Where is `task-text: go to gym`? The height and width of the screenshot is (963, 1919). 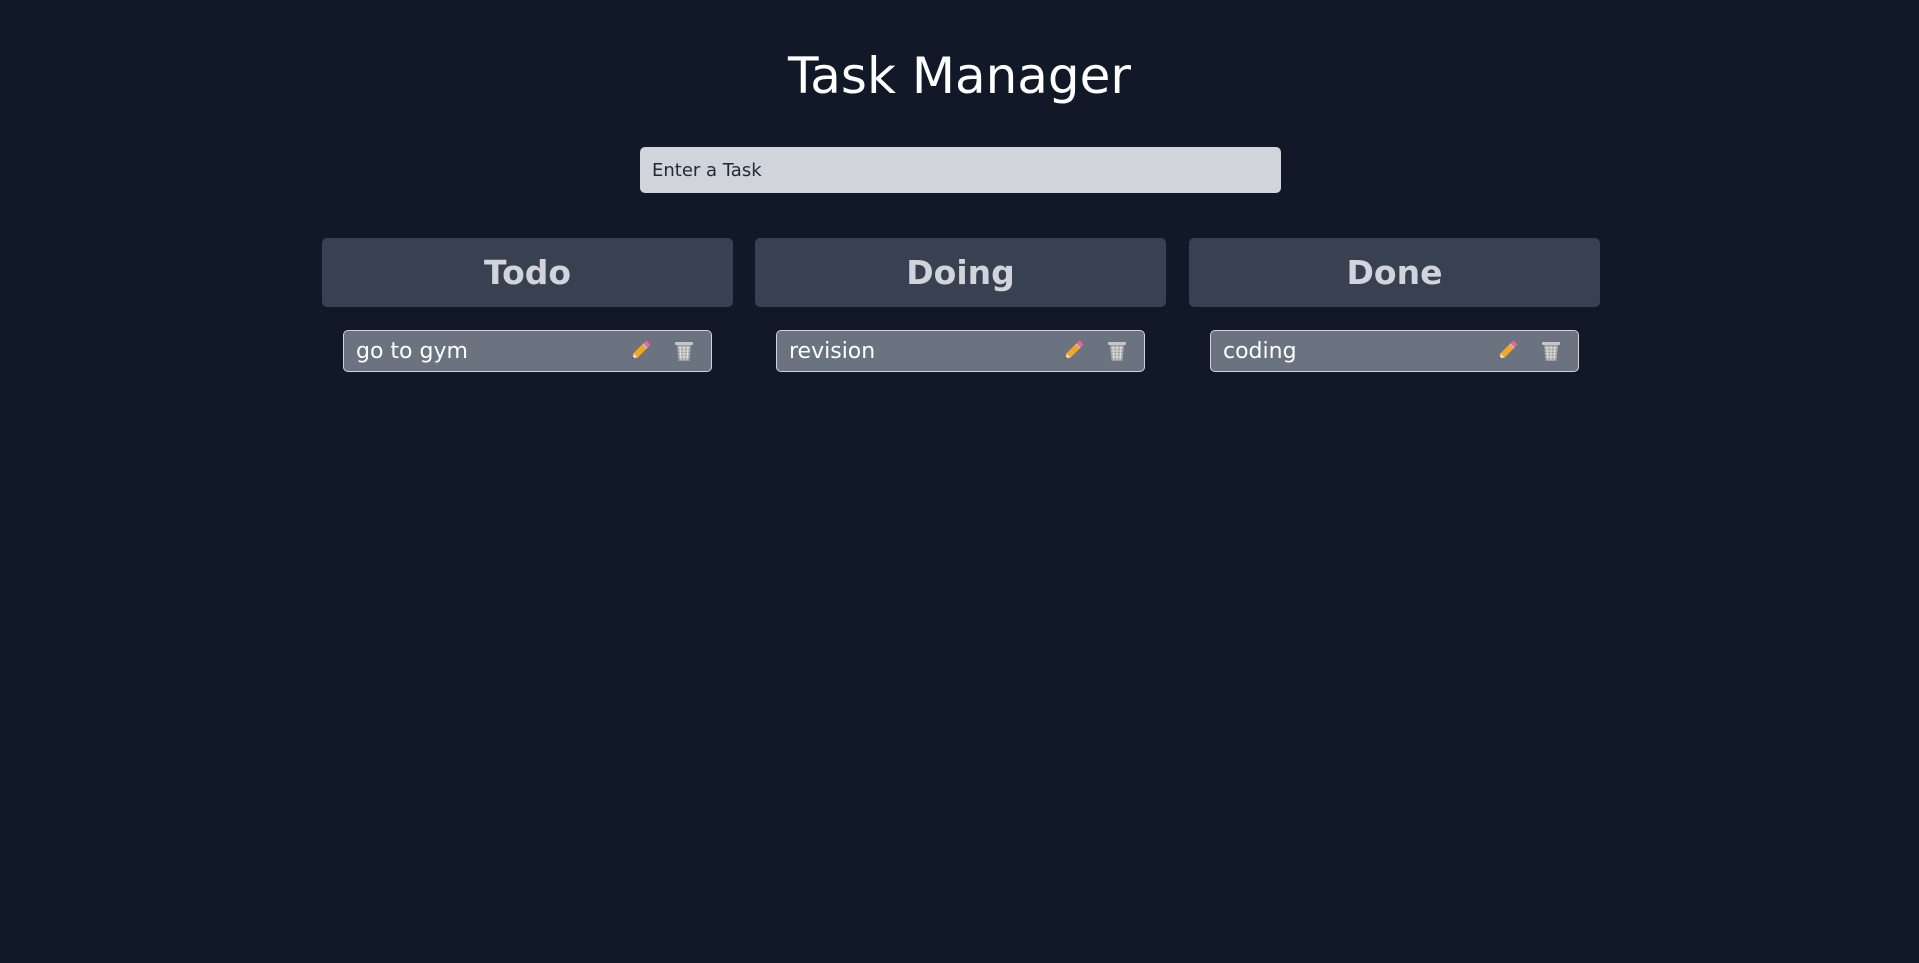
task-text: go to gym is located at coordinates (412, 351).